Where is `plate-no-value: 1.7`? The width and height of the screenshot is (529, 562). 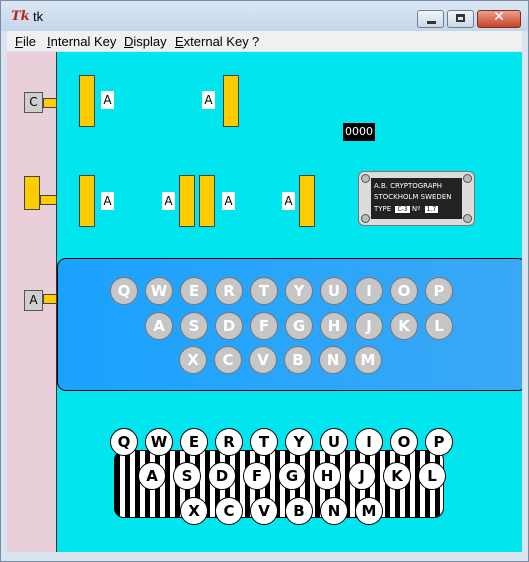
plate-no-value: 1.7 is located at coordinates (431, 209).